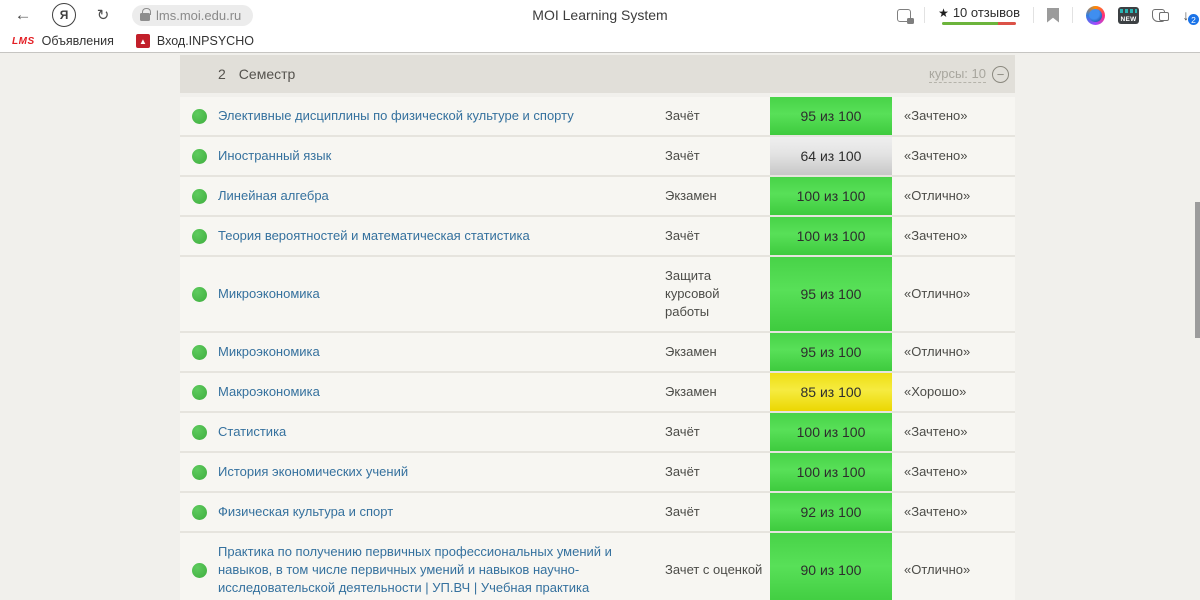 The width and height of the screenshot is (1200, 600). I want to click on video-new-icon: NEW, so click(1128, 15).